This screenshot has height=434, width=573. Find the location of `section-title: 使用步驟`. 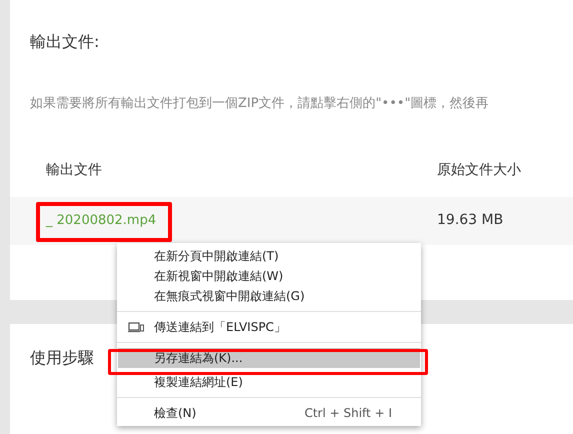

section-title: 使用步驟 is located at coordinates (62, 358).